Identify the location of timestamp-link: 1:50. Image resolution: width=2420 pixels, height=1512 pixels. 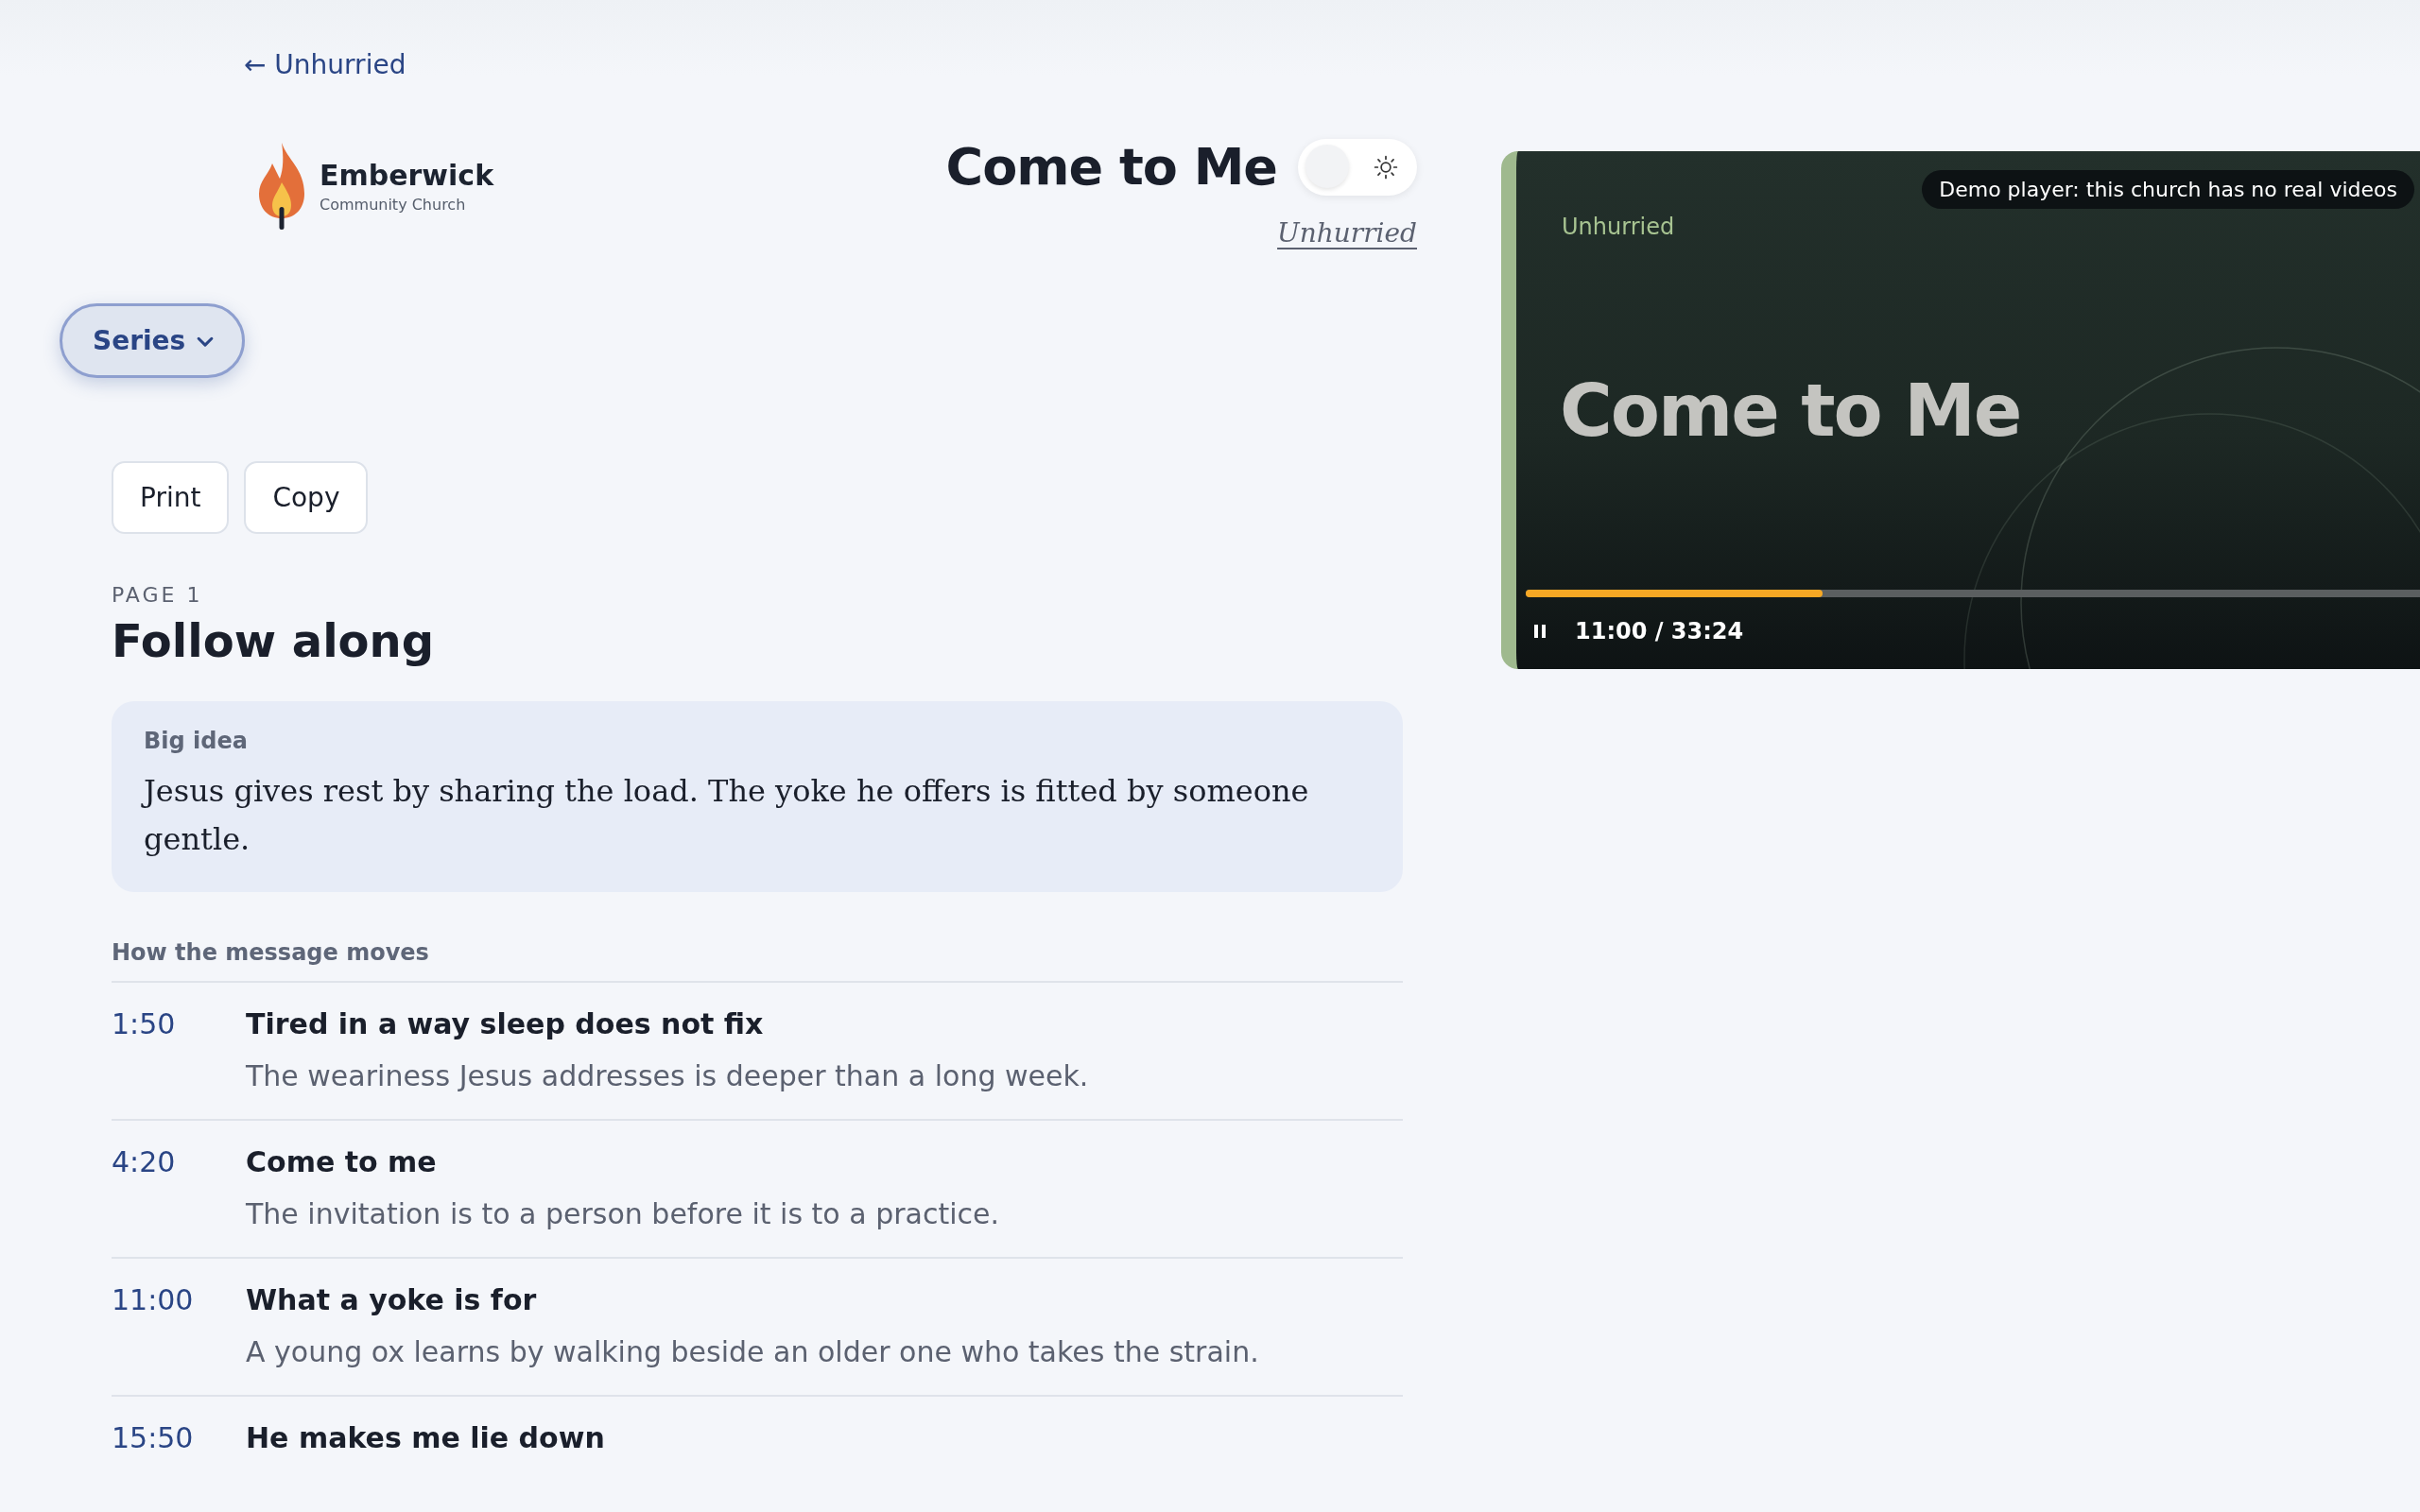
(179, 1050).